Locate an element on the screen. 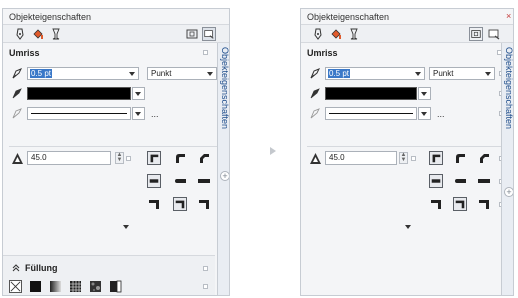 This screenshot has width=518, height=298. no-fill-icon is located at coordinates (15, 286).